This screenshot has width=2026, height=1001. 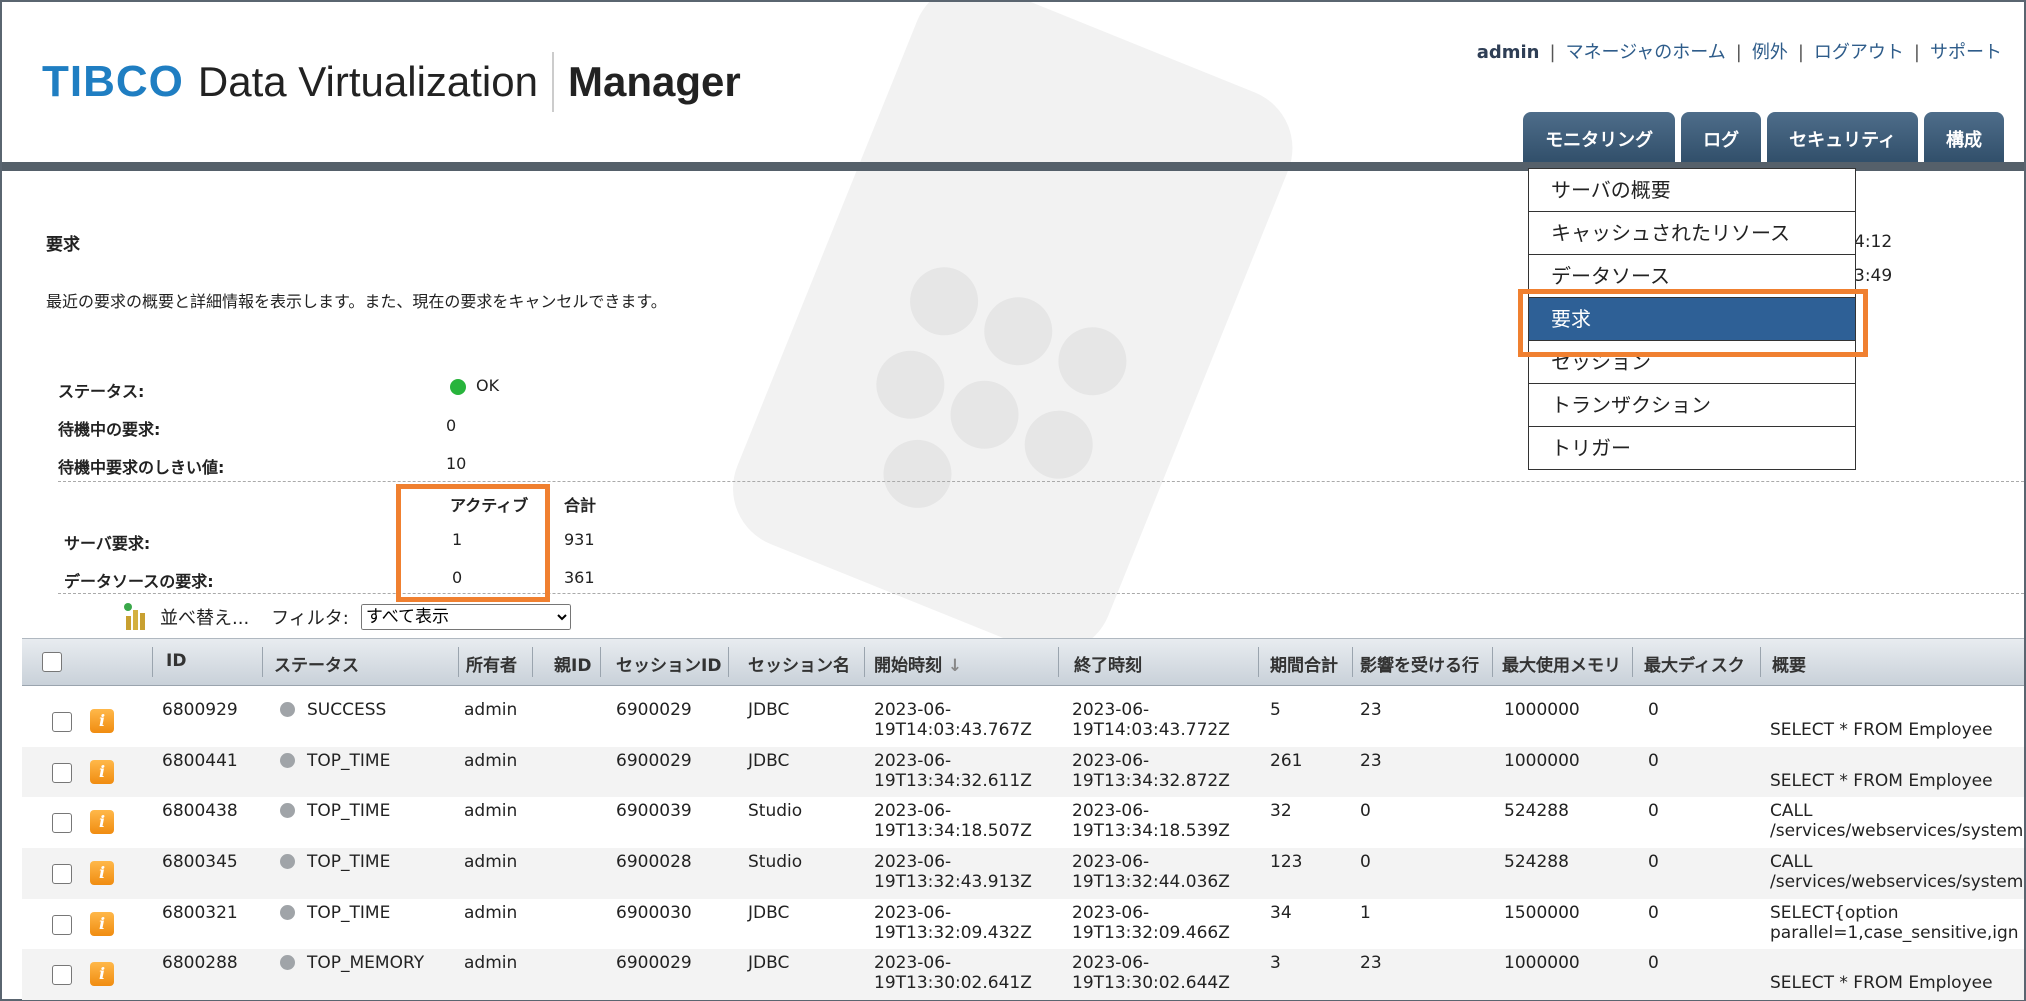 What do you see at coordinates (552, 82) in the screenshot?
I see `logo-divider` at bounding box center [552, 82].